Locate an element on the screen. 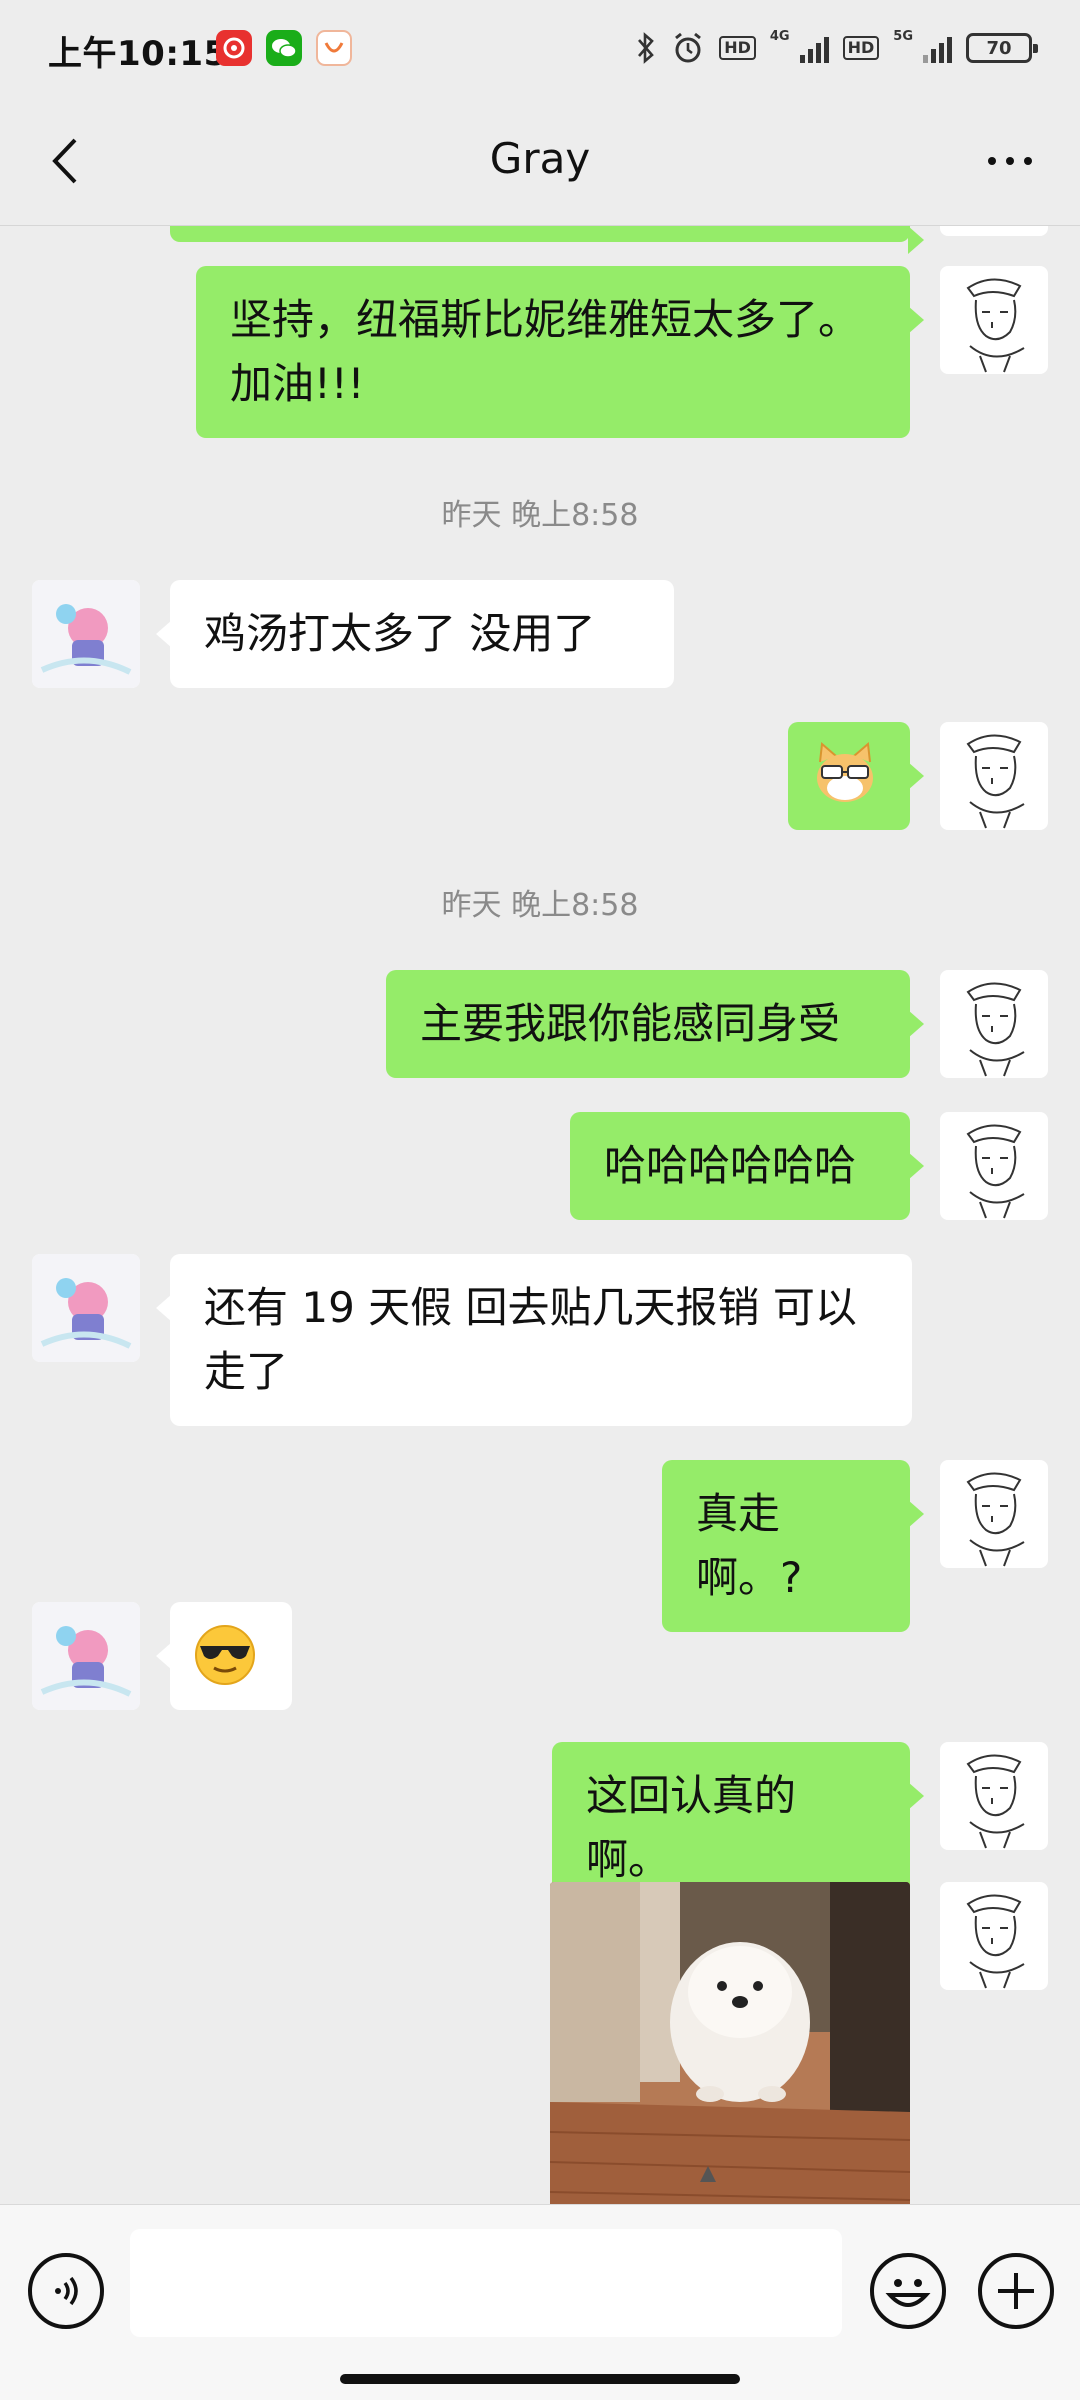 This screenshot has height=2400, width=1080. battery-level: 70 is located at coordinates (999, 48).